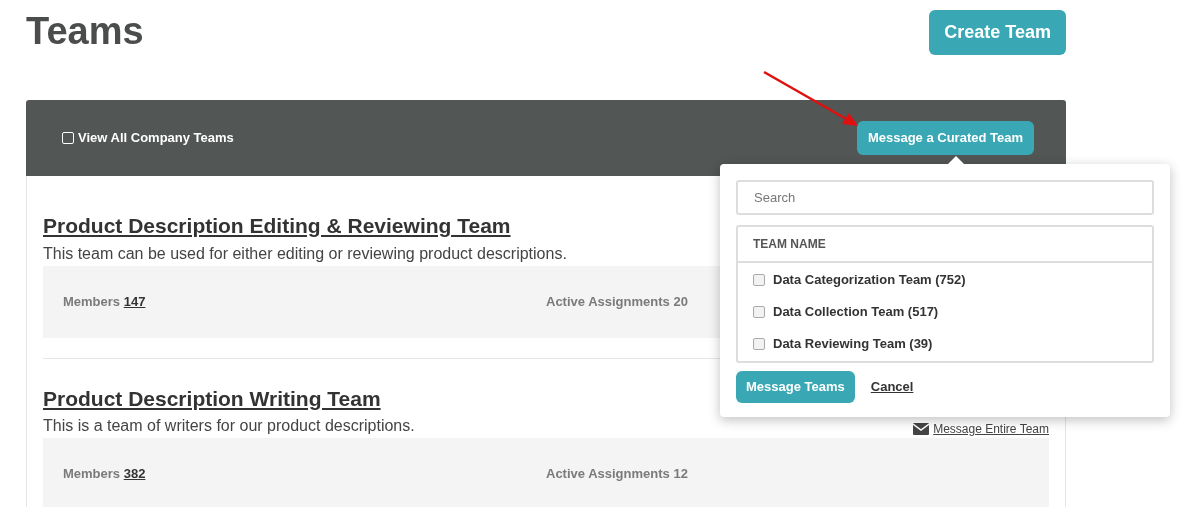 Image resolution: width=1189 pixels, height=507 pixels. What do you see at coordinates (148, 138) in the screenshot?
I see `view-all-checkbox: View All Company Teams` at bounding box center [148, 138].